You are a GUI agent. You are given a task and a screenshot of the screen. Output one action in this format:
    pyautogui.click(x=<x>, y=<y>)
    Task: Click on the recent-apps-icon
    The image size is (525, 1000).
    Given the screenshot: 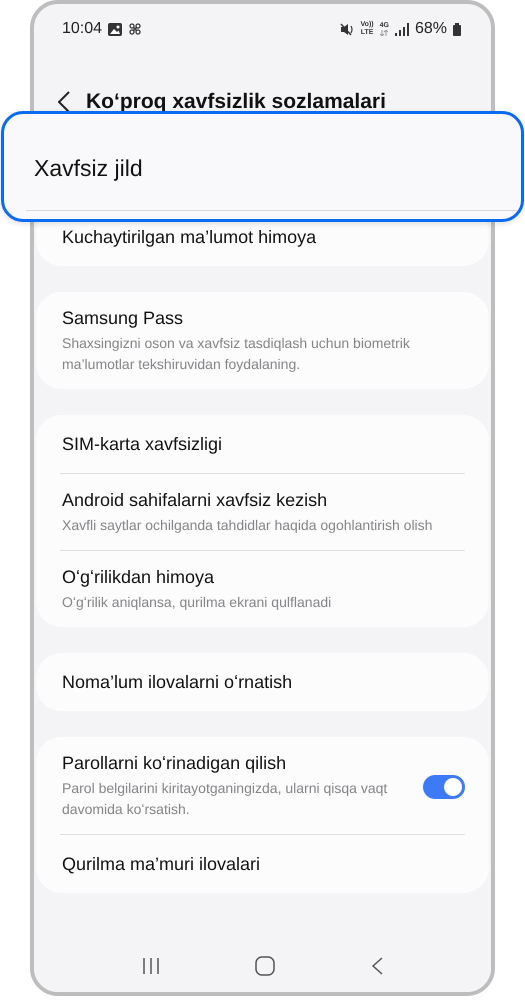 What is the action you would take?
    pyautogui.click(x=151, y=966)
    